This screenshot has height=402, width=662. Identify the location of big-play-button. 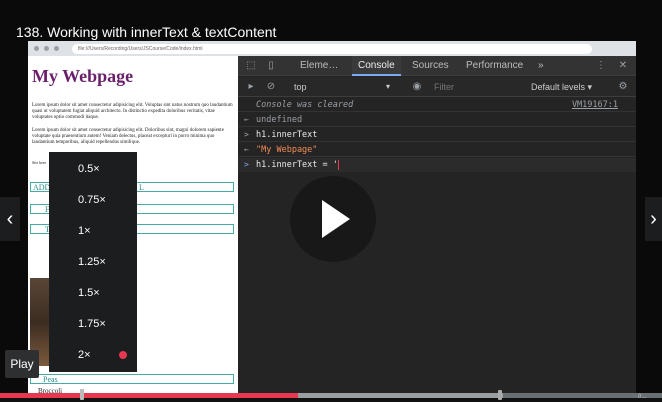
(333, 219).